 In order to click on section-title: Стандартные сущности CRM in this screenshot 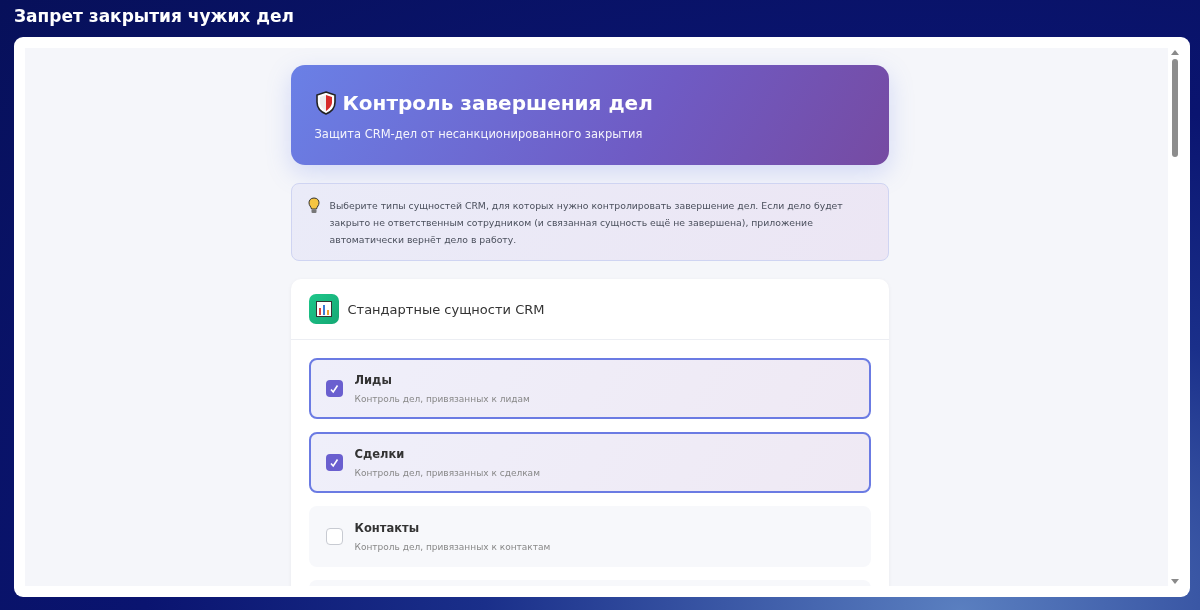, I will do `click(446, 309)`.